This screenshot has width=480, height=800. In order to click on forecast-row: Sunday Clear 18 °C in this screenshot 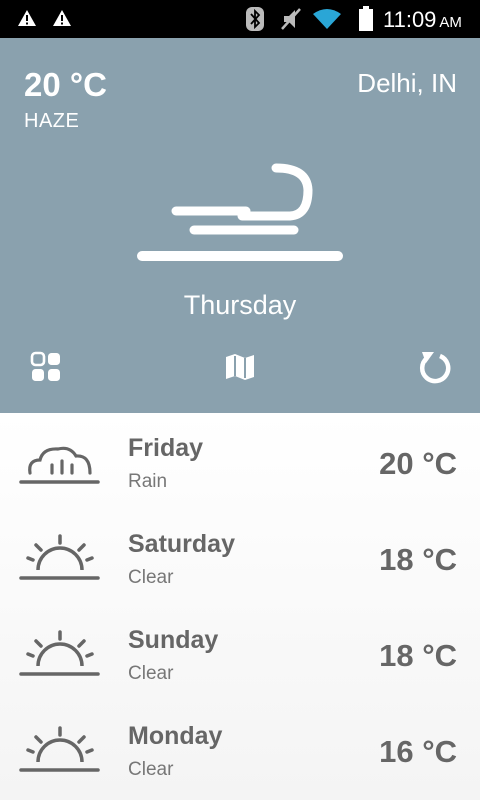, I will do `click(240, 654)`.